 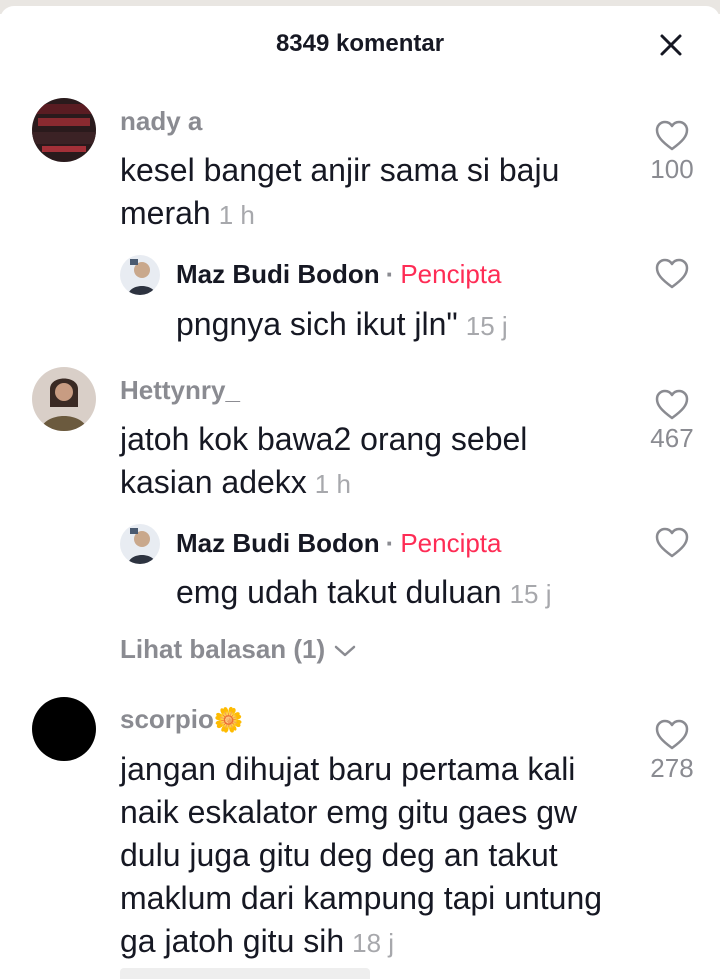 I want to click on close-icon, so click(x=671, y=45).